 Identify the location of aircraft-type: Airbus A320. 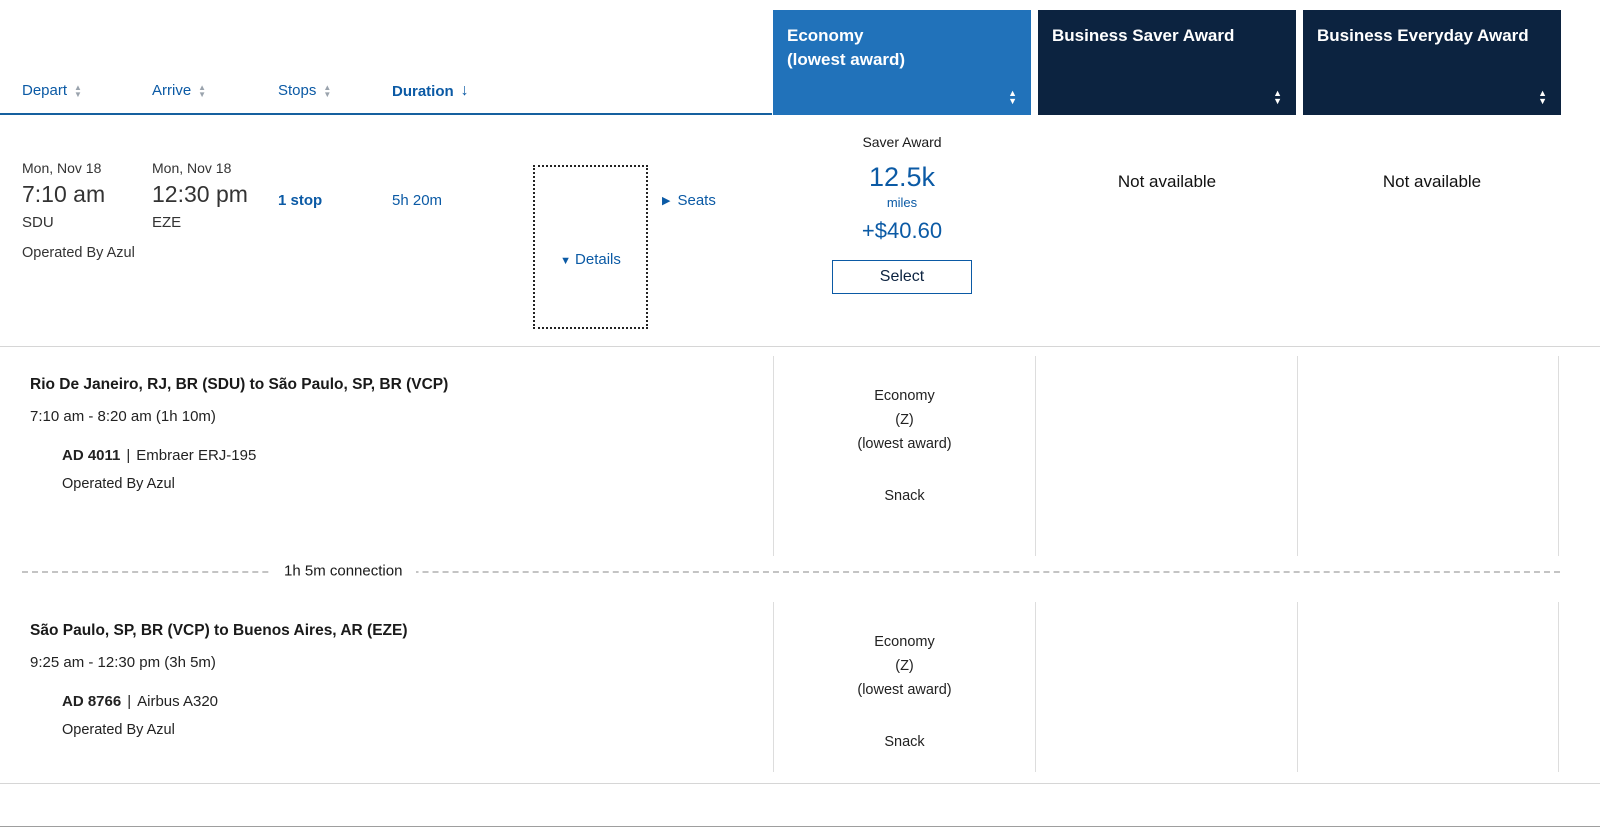
(177, 701).